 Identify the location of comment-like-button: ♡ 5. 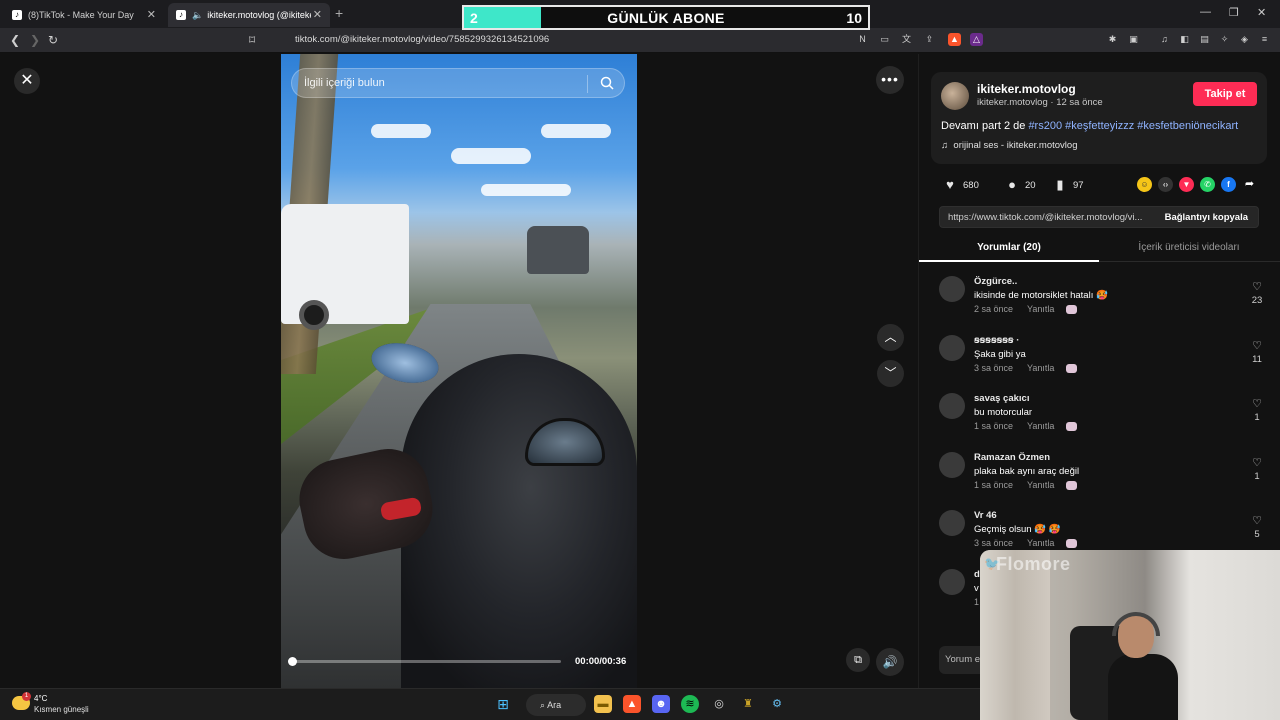
(1257, 527).